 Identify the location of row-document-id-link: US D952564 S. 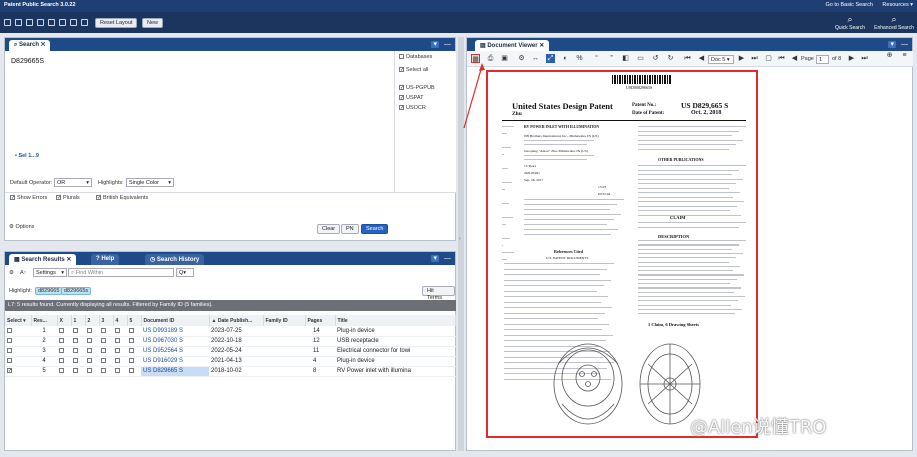
(175, 351).